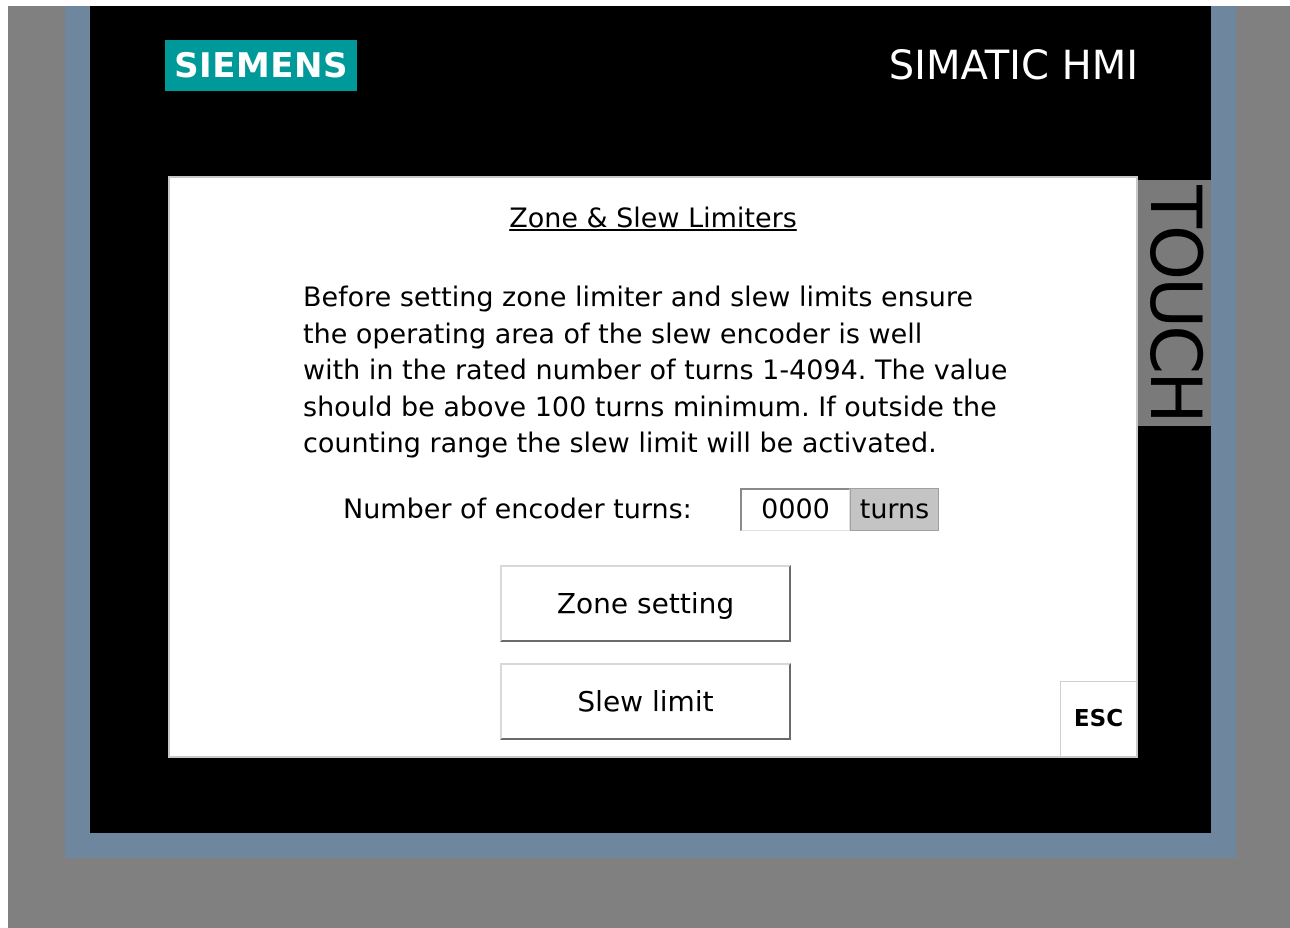 This screenshot has width=1290, height=928. What do you see at coordinates (517, 509) in the screenshot?
I see `encoder-turns-label: Number of encoder turns:` at bounding box center [517, 509].